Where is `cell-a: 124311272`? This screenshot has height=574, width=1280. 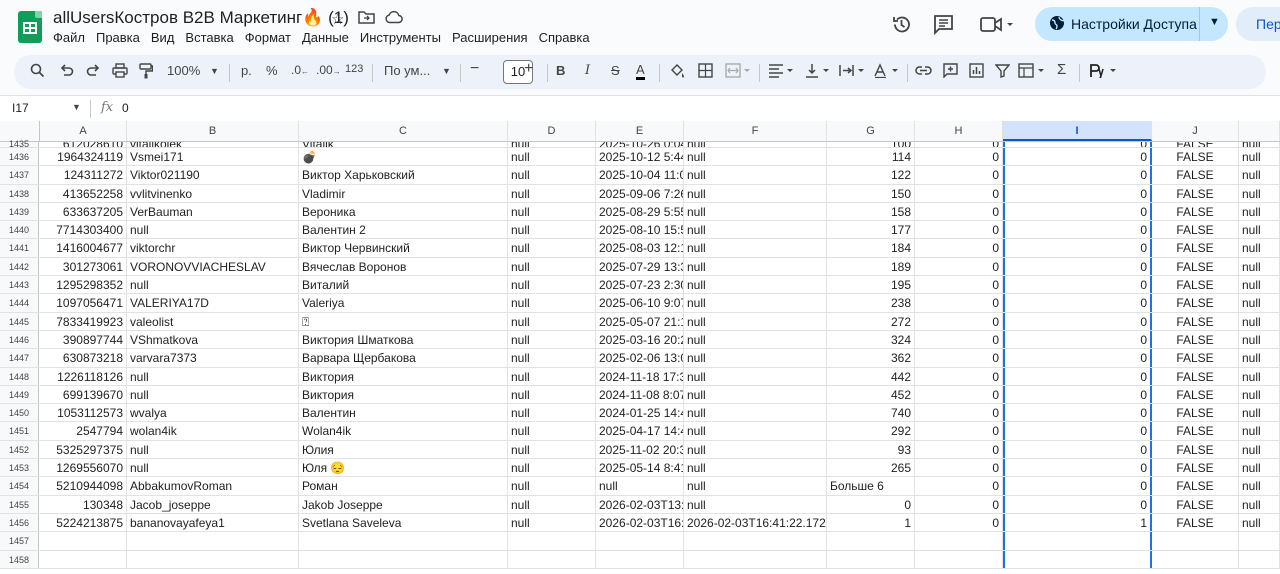 cell-a: 124311272 is located at coordinates (83, 175).